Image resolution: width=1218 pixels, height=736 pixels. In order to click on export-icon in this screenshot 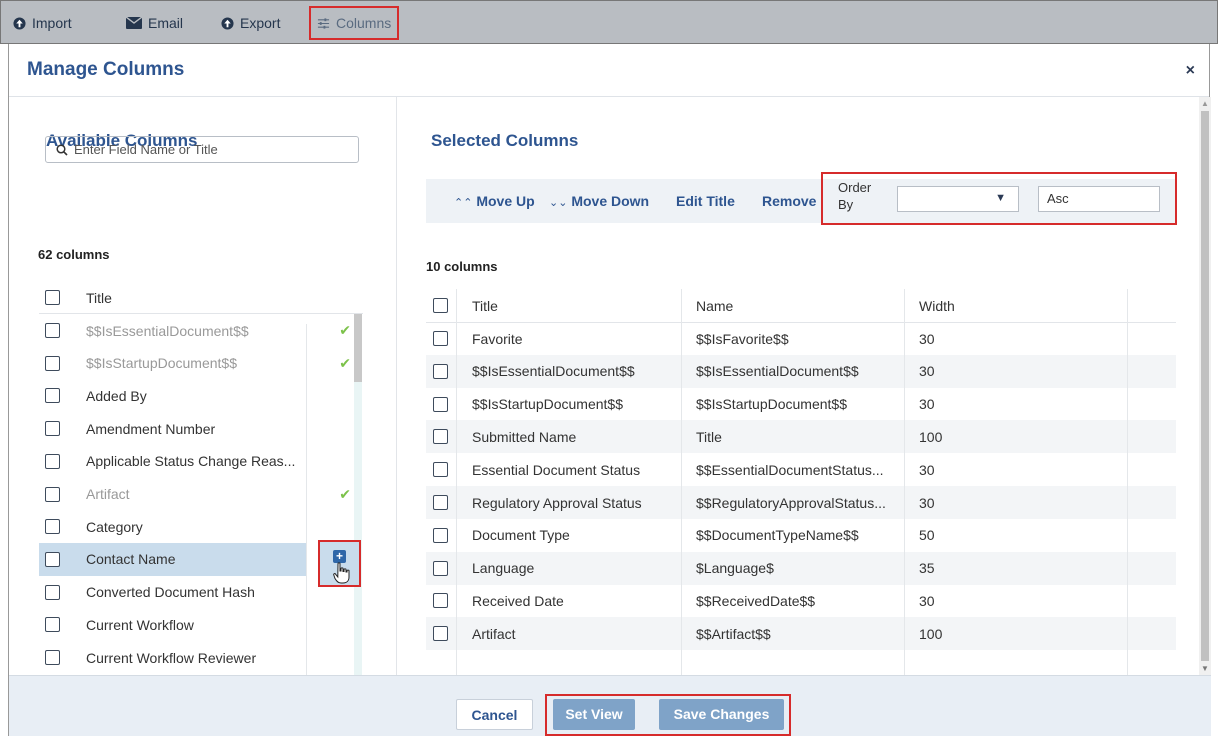, I will do `click(227, 23)`.